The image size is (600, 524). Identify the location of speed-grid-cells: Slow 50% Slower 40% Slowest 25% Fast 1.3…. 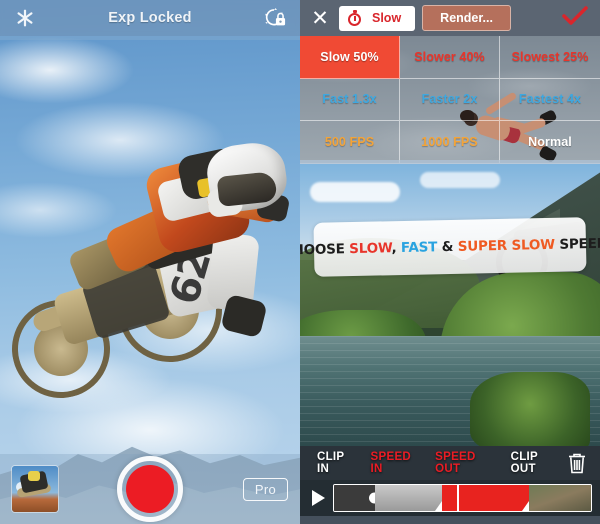
(450, 100).